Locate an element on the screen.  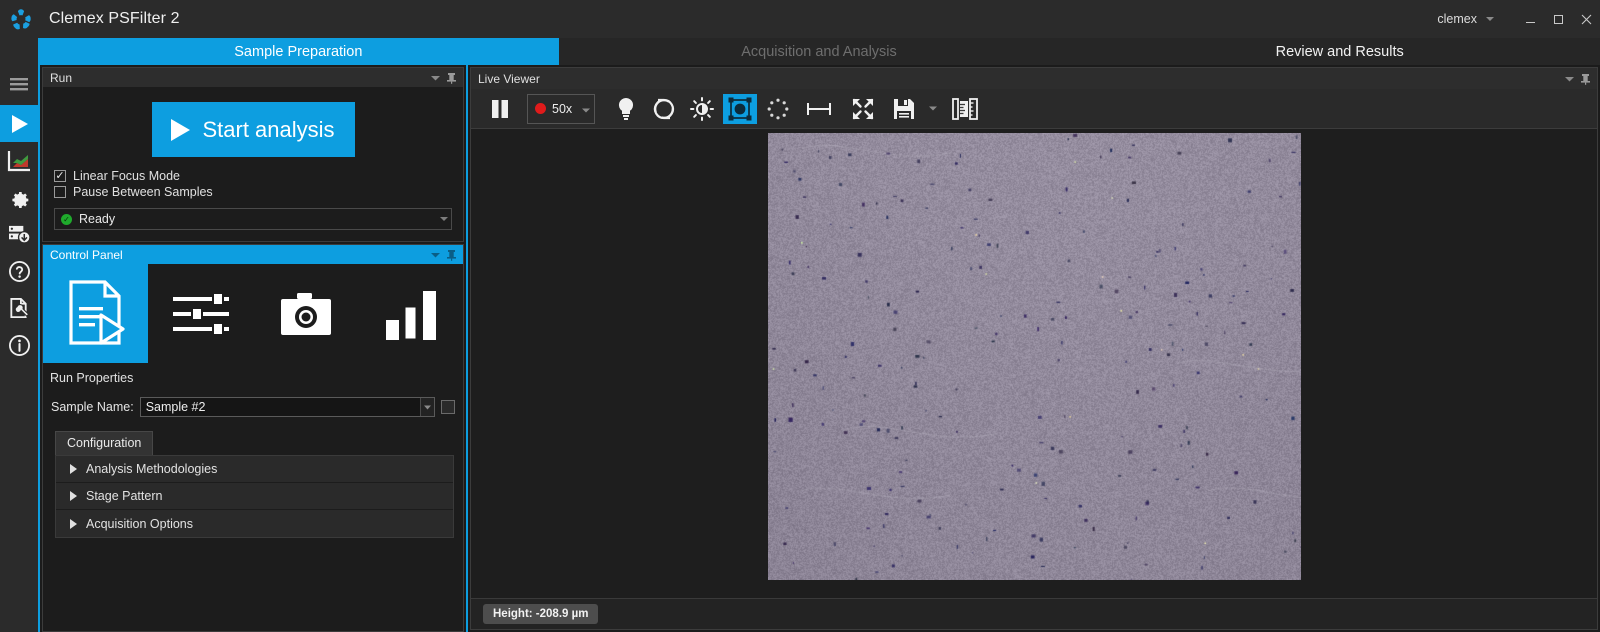
frame-target-icon is located at coordinates (740, 108).